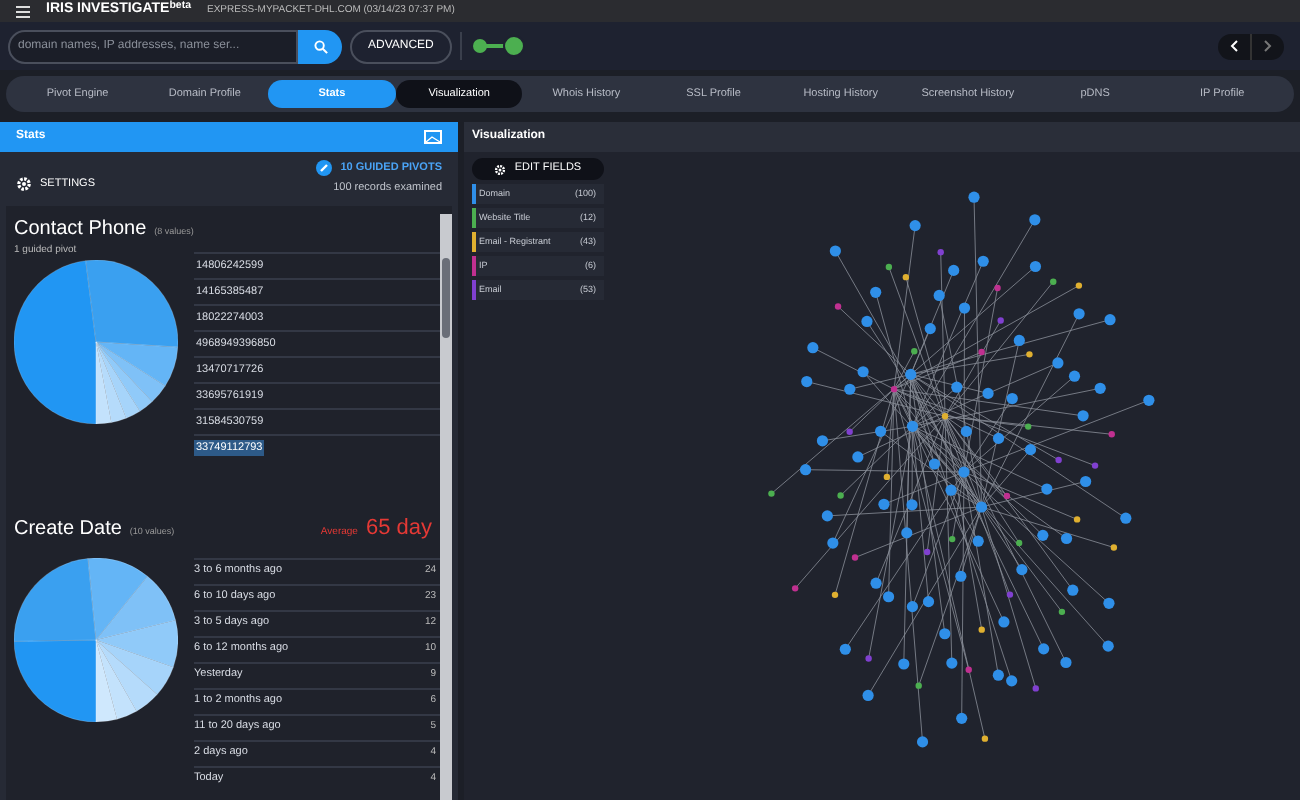 The image size is (1300, 800). What do you see at coordinates (80, 229) in the screenshot?
I see `section-title: Contact Phone` at bounding box center [80, 229].